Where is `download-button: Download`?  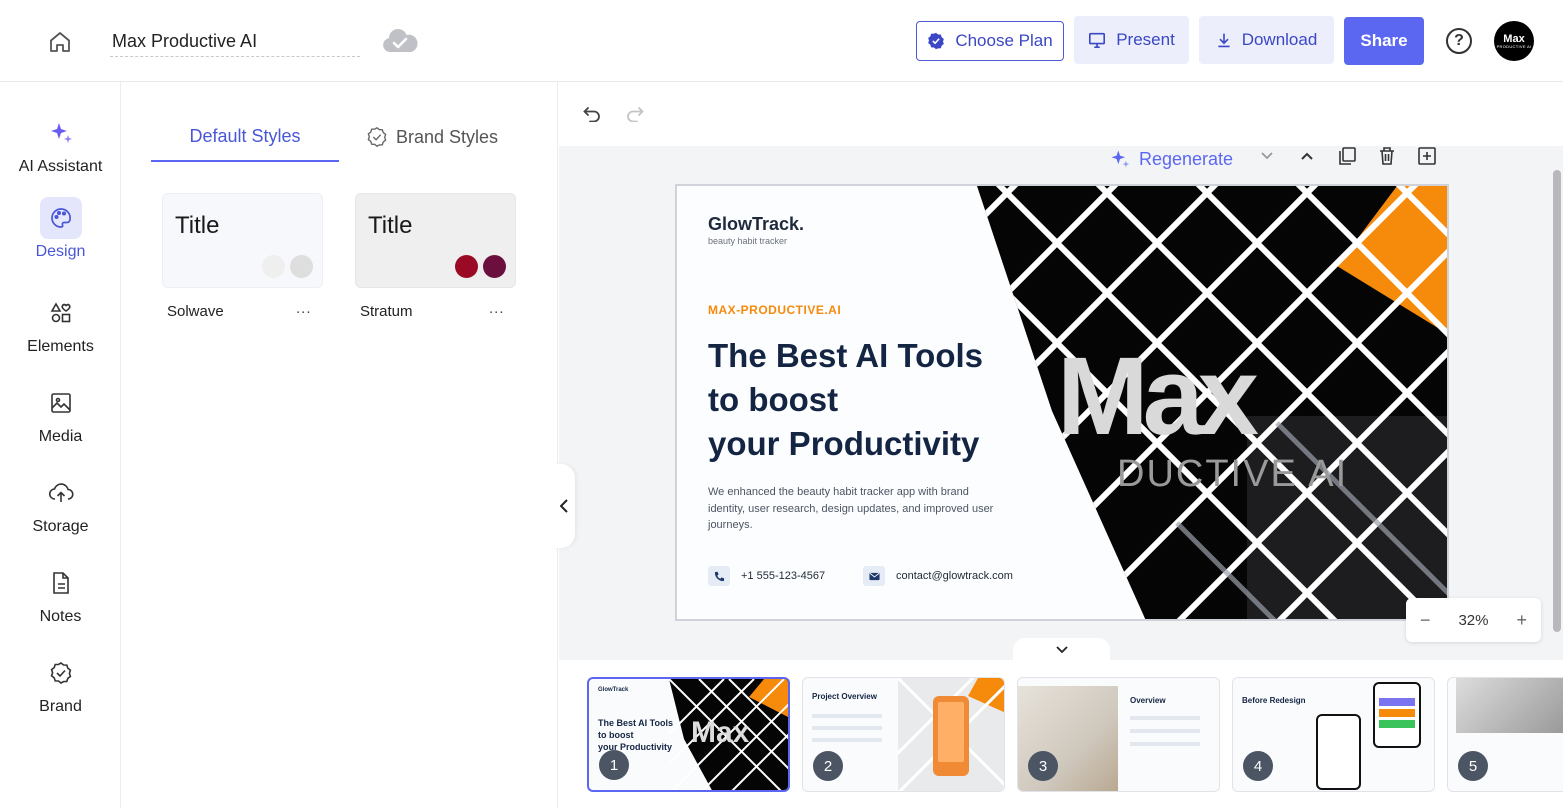 download-button: Download is located at coordinates (1266, 40).